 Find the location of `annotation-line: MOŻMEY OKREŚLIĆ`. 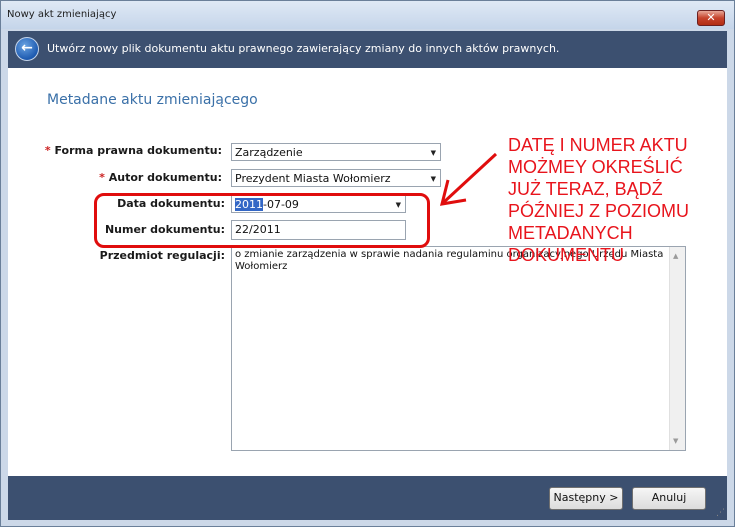

annotation-line: MOŻMEY OKREŚLIĆ is located at coordinates (595, 167).